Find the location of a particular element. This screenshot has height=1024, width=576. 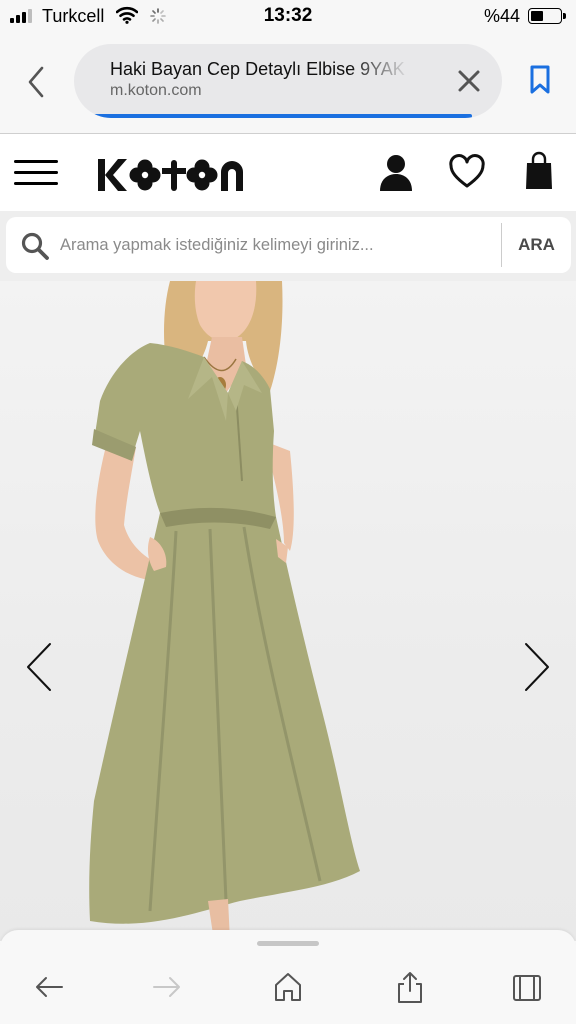

battery-icon is located at coordinates (547, 16).